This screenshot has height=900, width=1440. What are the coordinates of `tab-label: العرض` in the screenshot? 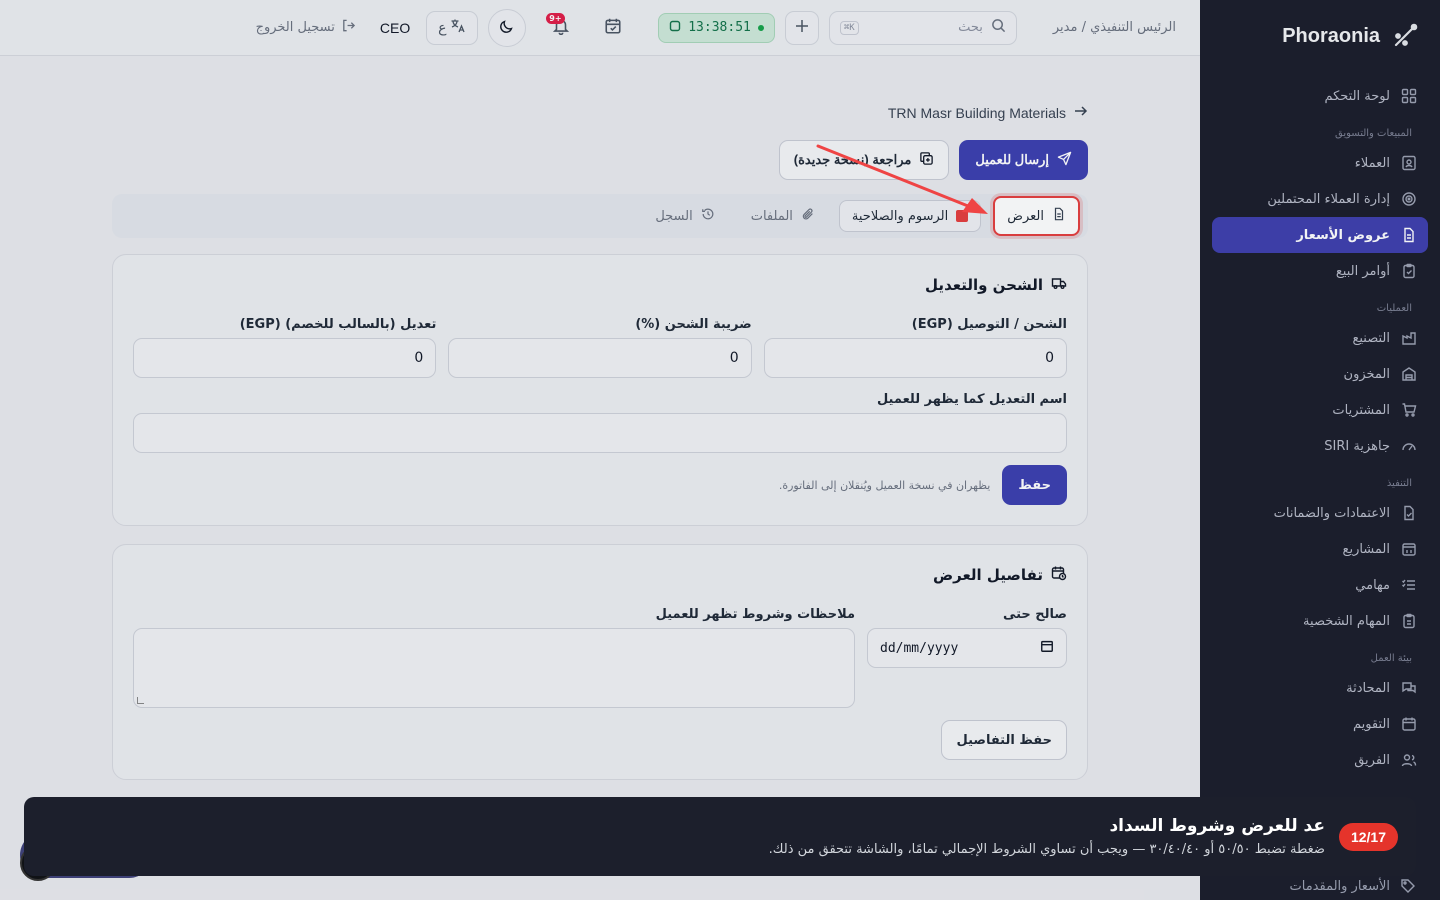 It's located at (1025, 216).